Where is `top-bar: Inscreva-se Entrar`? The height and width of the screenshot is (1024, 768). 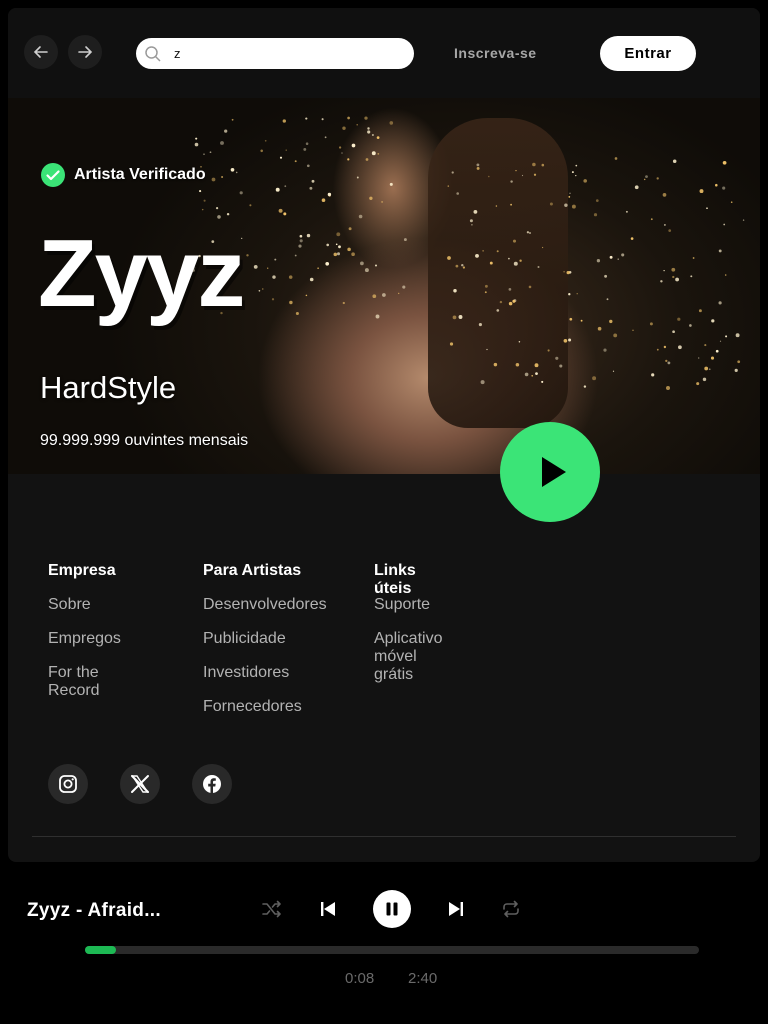
top-bar: Inscreva-se Entrar is located at coordinates (384, 53).